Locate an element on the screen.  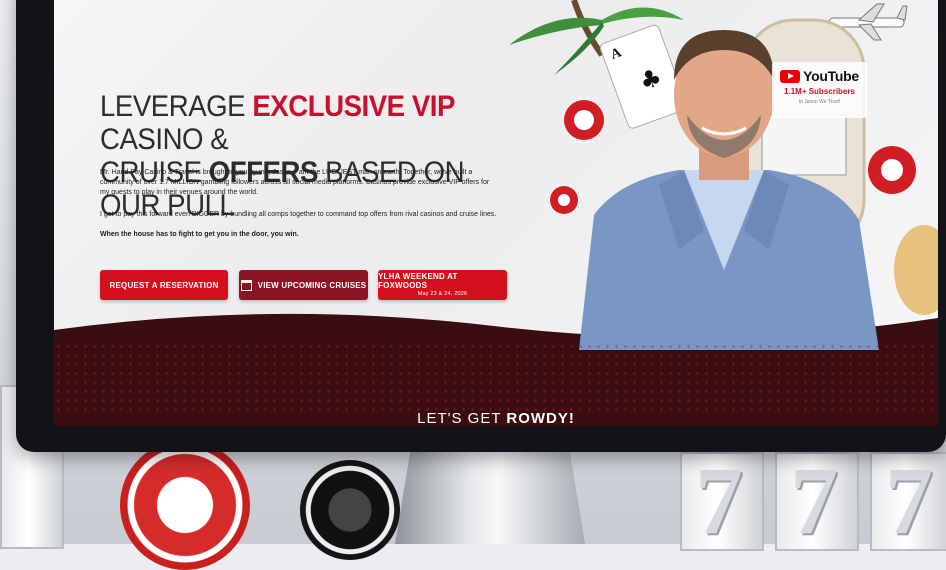
youtube-play-icon is located at coordinates (790, 76).